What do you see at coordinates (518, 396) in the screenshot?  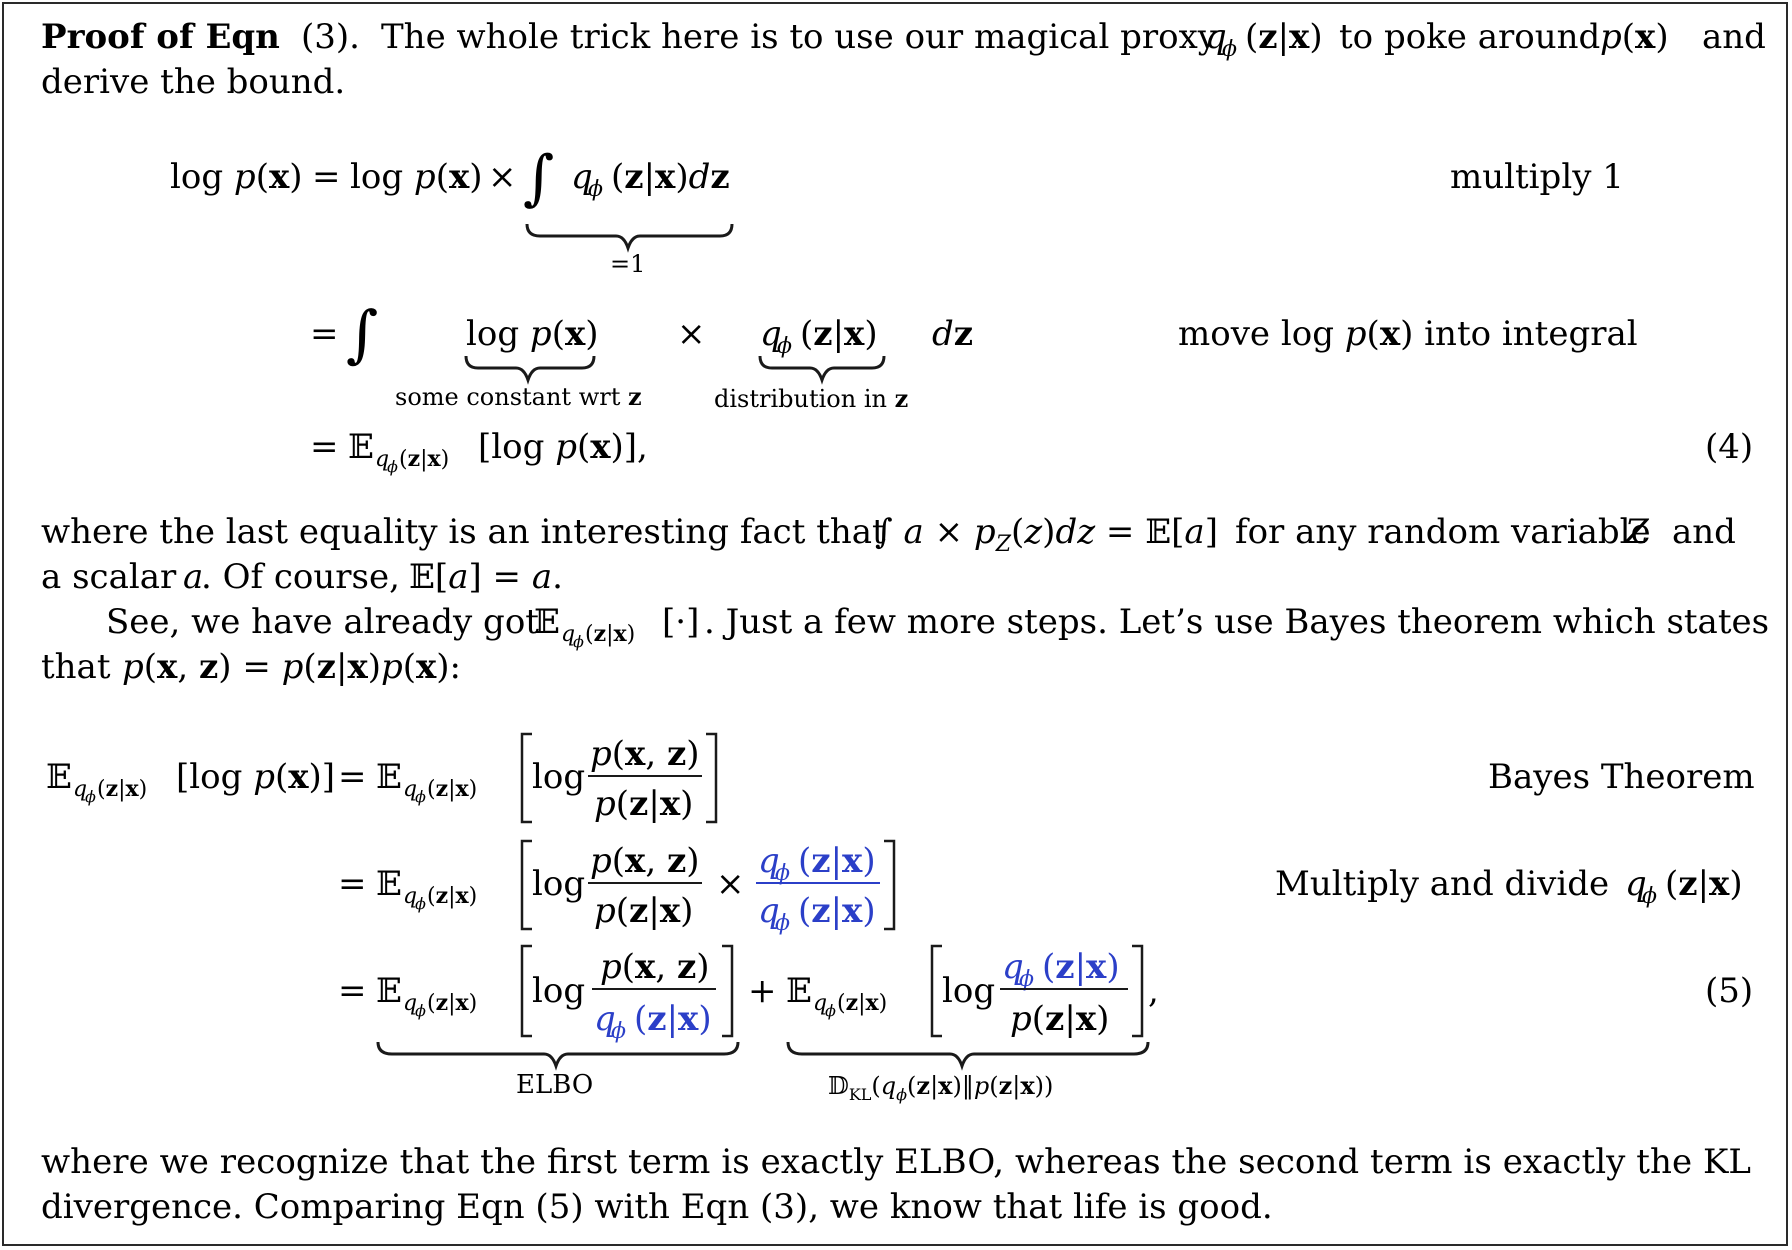 I see `annot-constant-wrt-z: some constant wrt z` at bounding box center [518, 396].